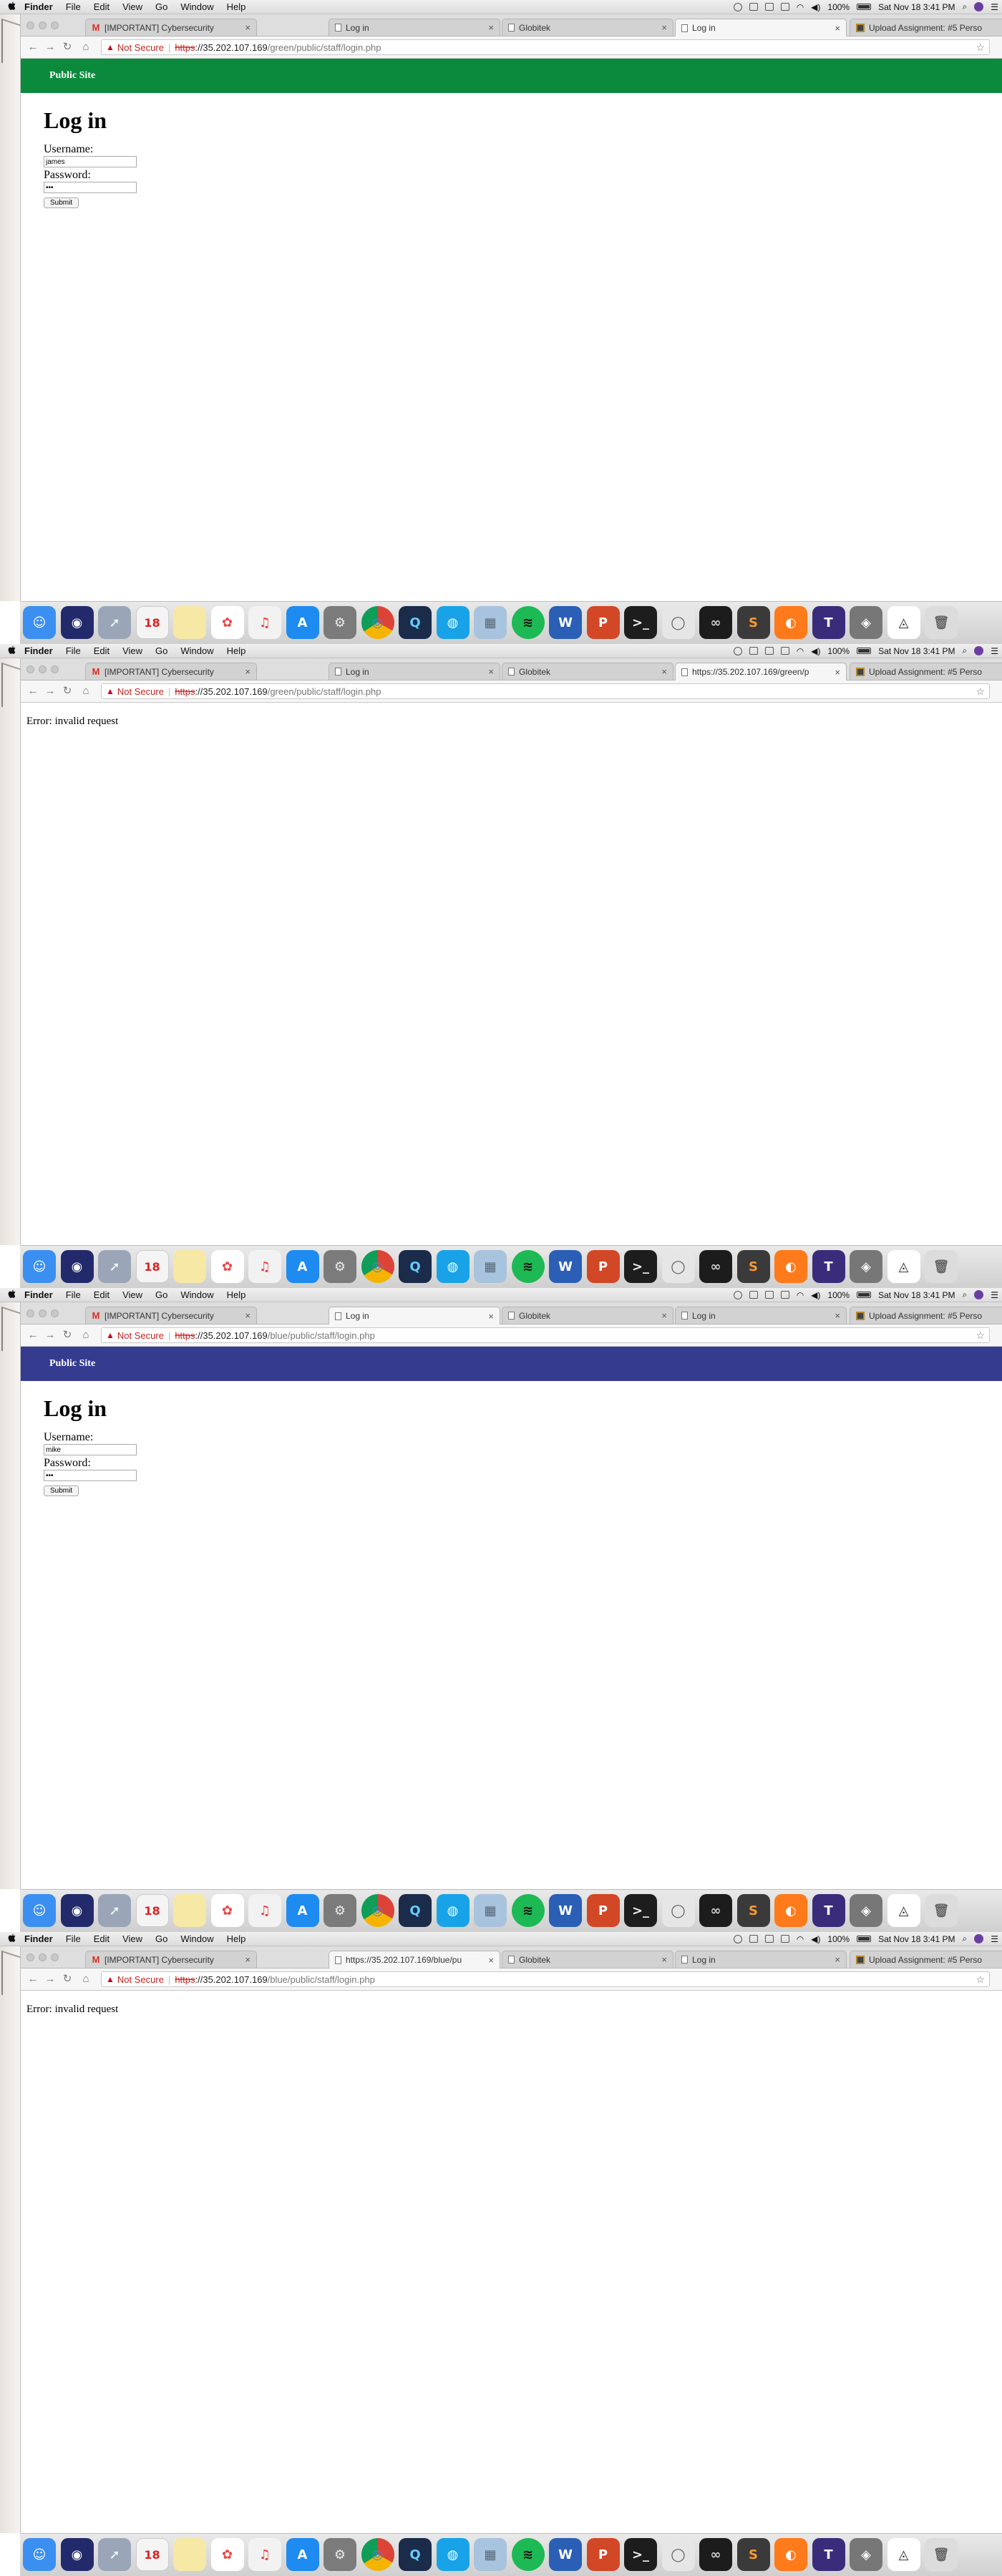 The image size is (1002, 2576). What do you see at coordinates (415, 2554) in the screenshot?
I see `quicktime-icon: Q` at bounding box center [415, 2554].